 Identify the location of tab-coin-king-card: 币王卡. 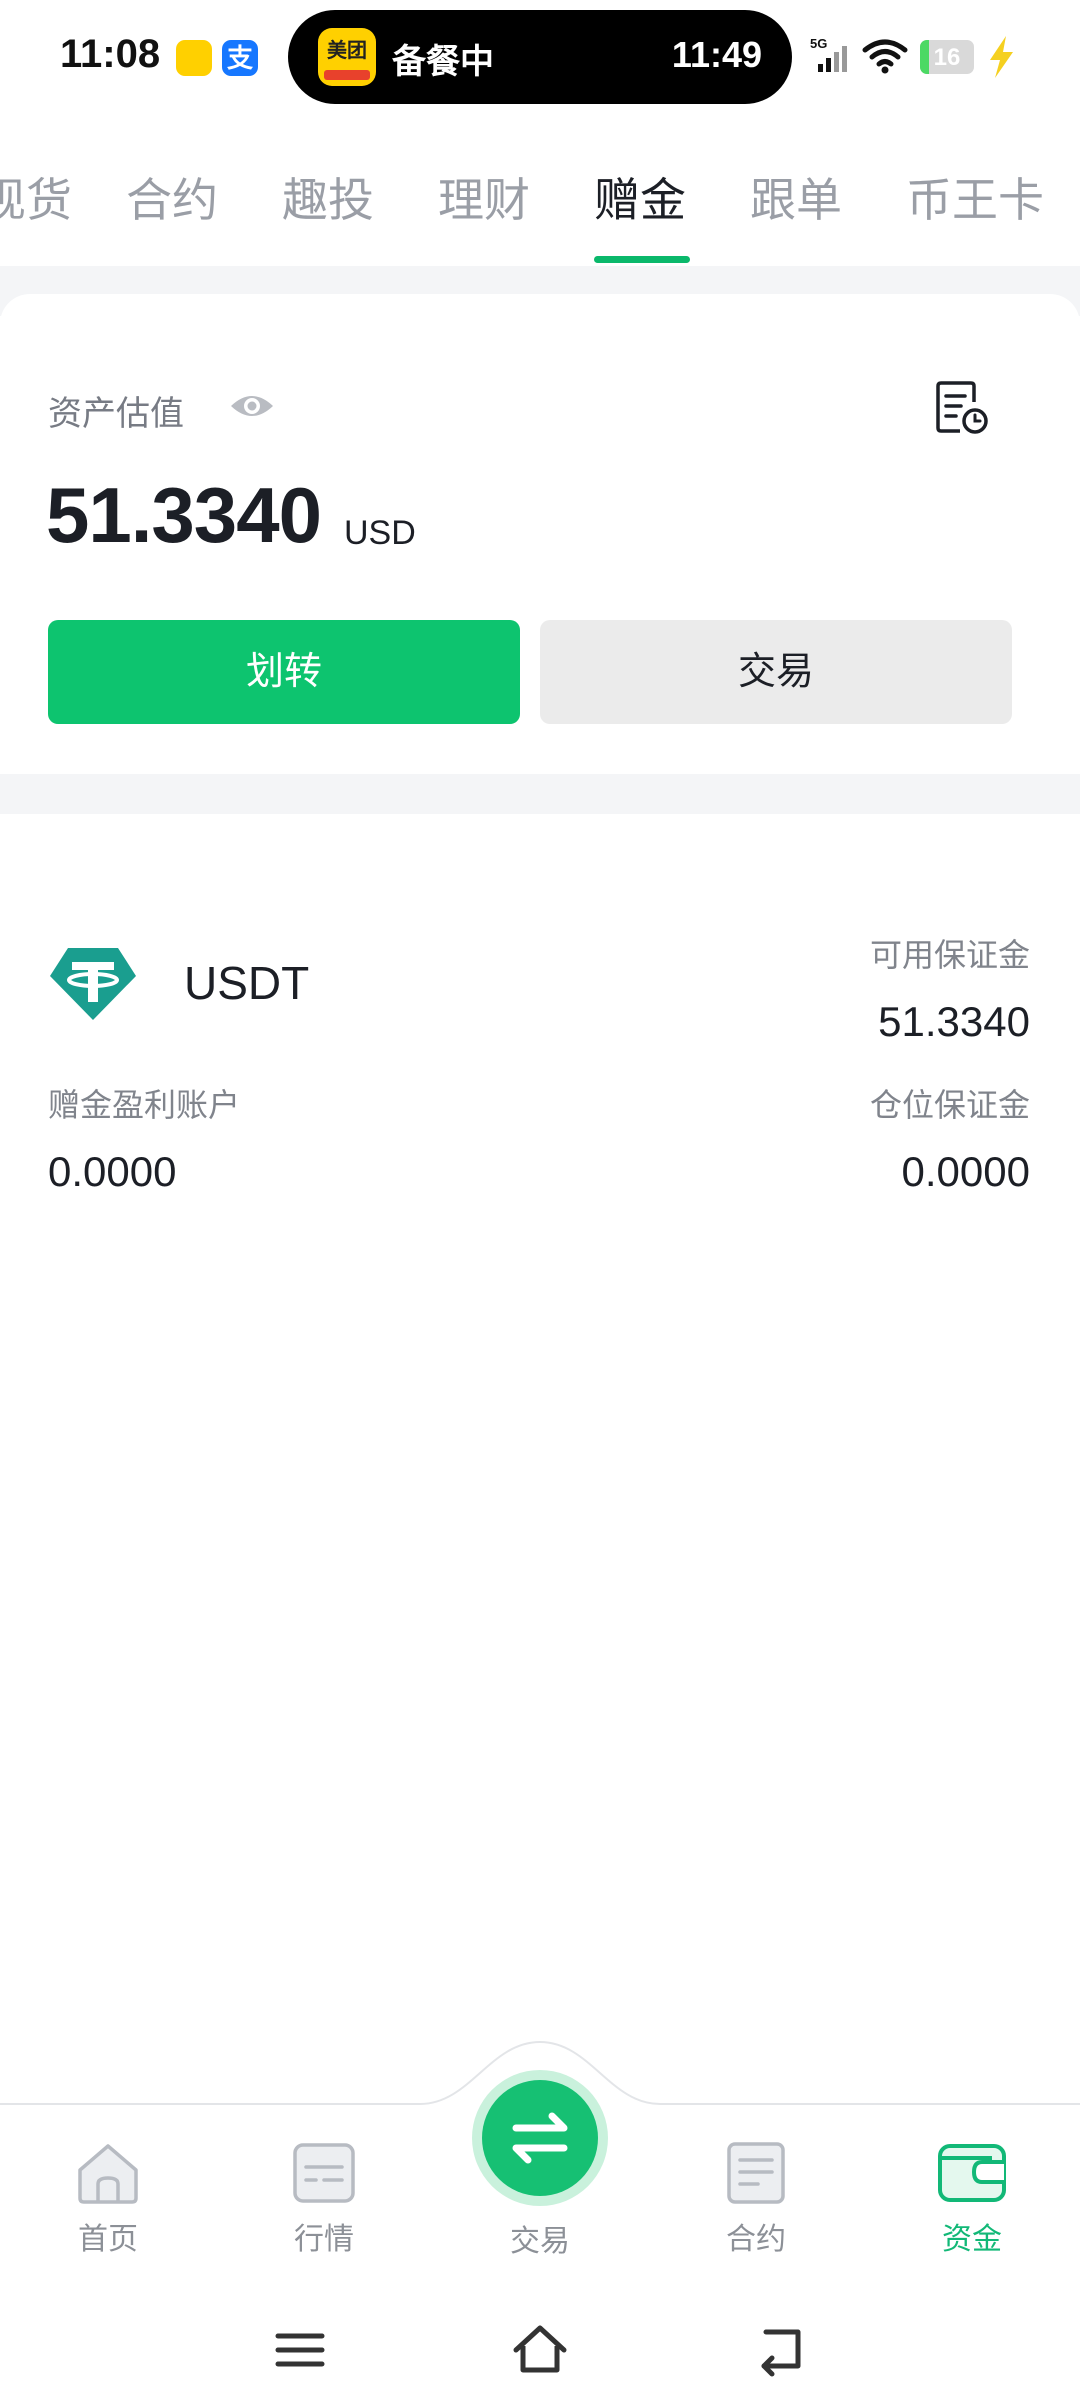
(975, 197).